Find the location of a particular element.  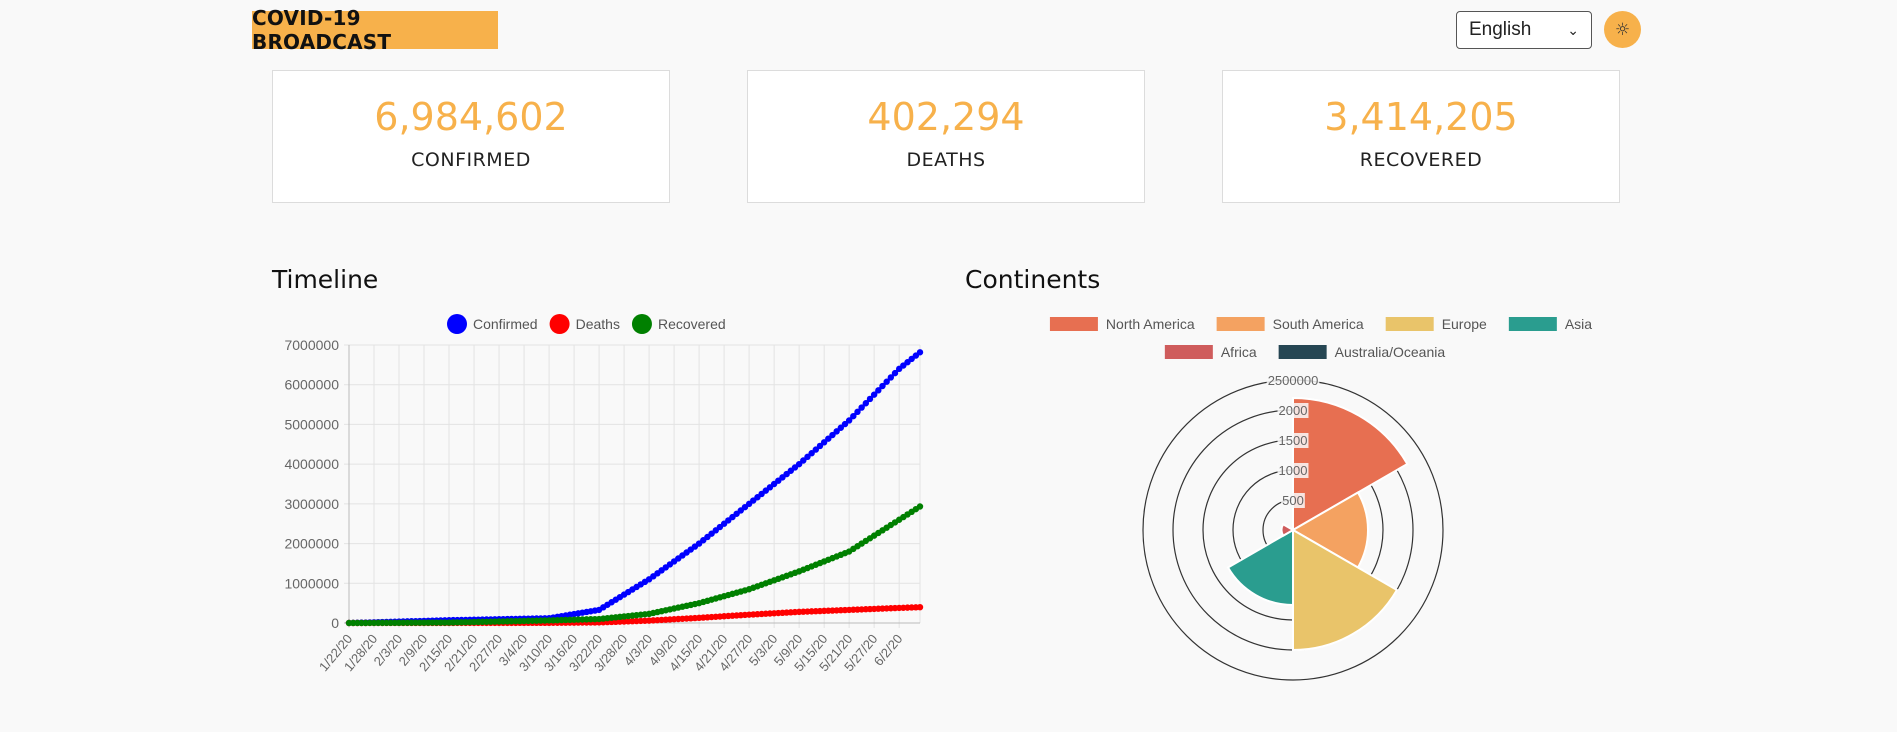

y-tick-label: 1000000 is located at coordinates (311, 583).